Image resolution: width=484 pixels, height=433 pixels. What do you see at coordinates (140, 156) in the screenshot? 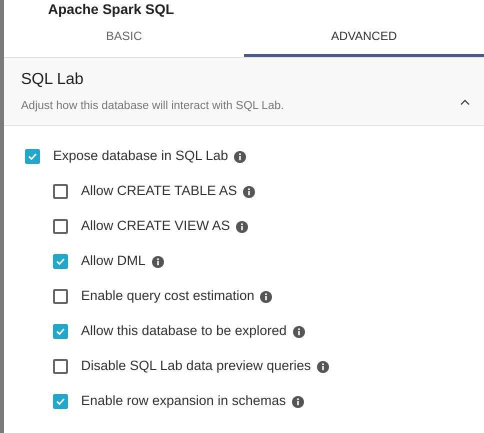
I see `option-label: Expose database in SQL Lab` at bounding box center [140, 156].